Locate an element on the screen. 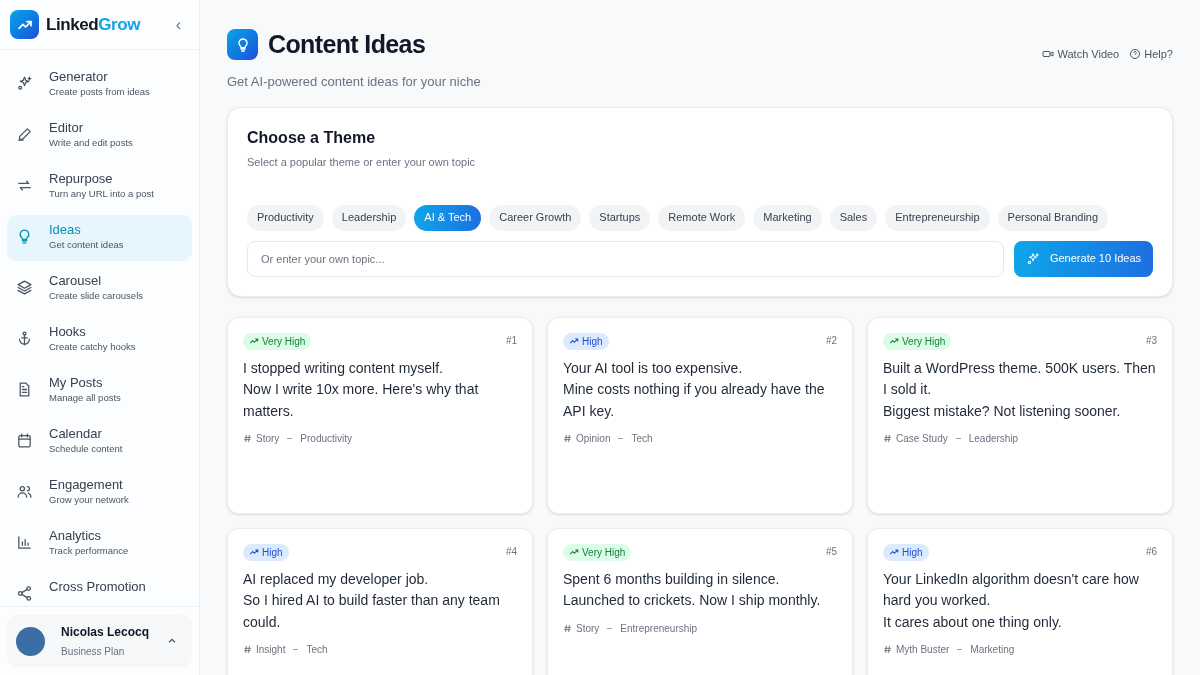 The width and height of the screenshot is (1200, 675). sidebar-item: Repurpose Turn any URL into a post is located at coordinates (99, 187).